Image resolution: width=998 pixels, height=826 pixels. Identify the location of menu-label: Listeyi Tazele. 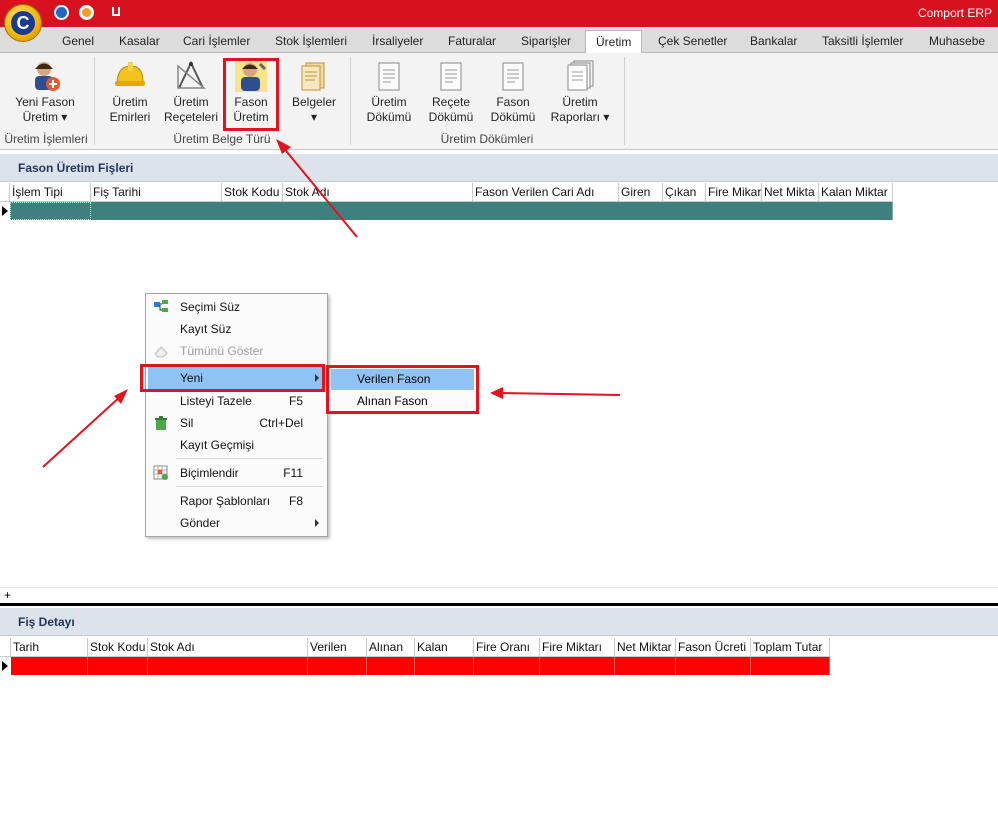
(216, 401).